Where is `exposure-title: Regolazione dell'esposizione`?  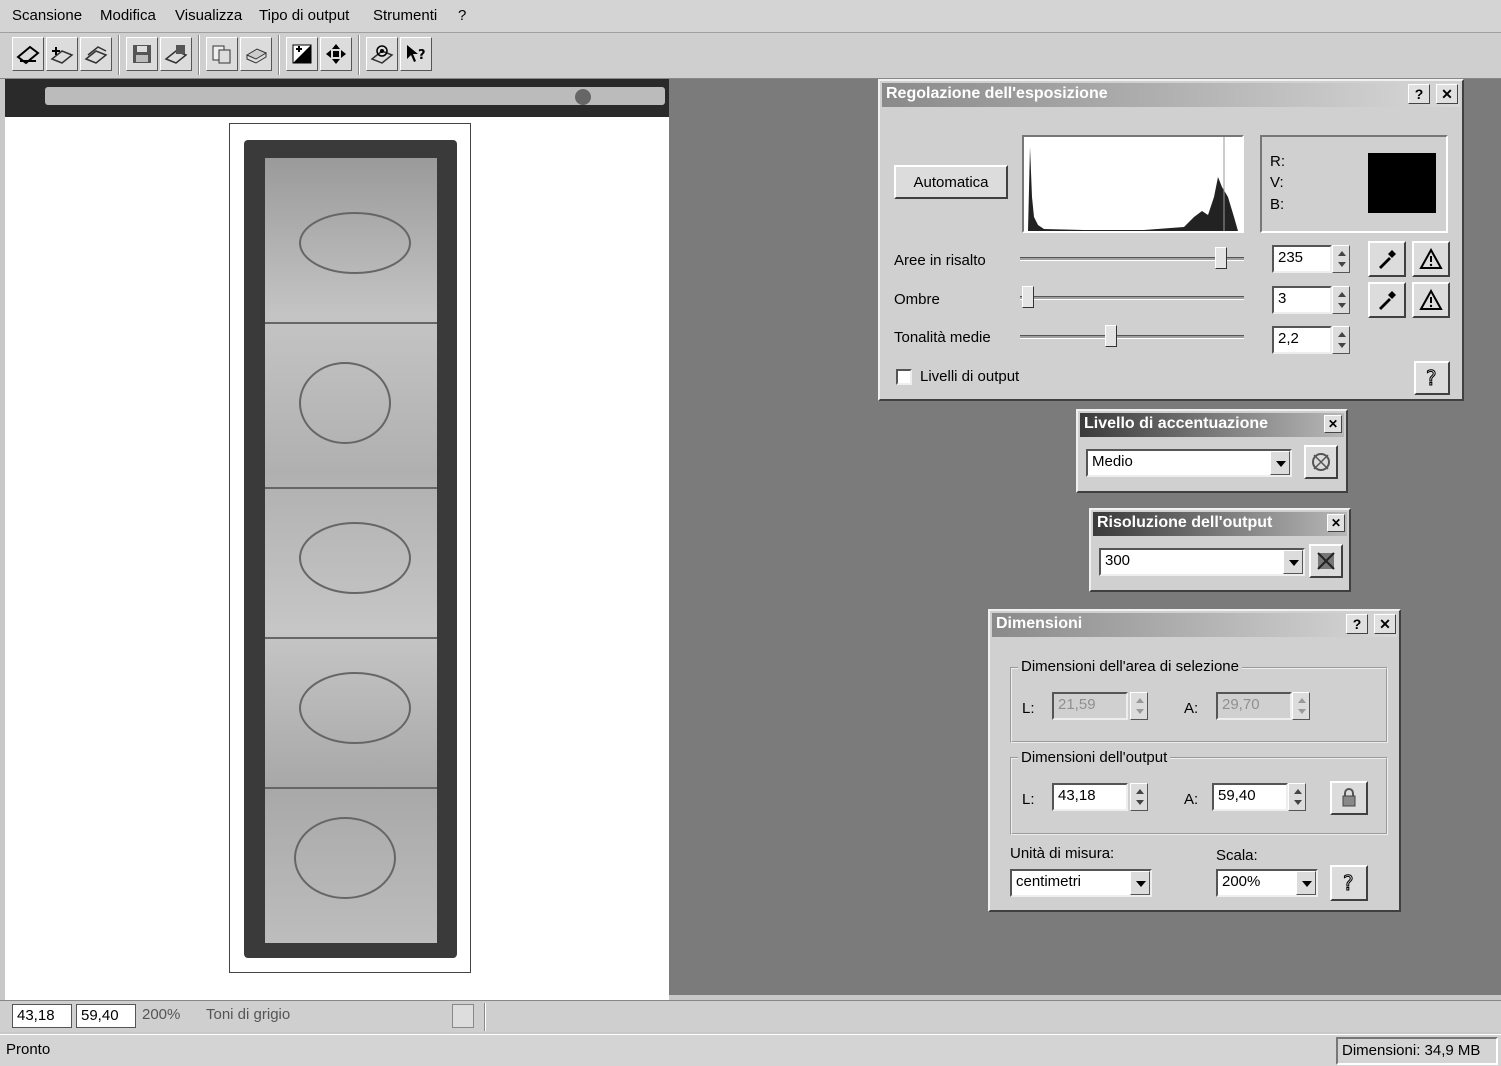 exposure-title: Regolazione dell'esposizione is located at coordinates (1171, 95).